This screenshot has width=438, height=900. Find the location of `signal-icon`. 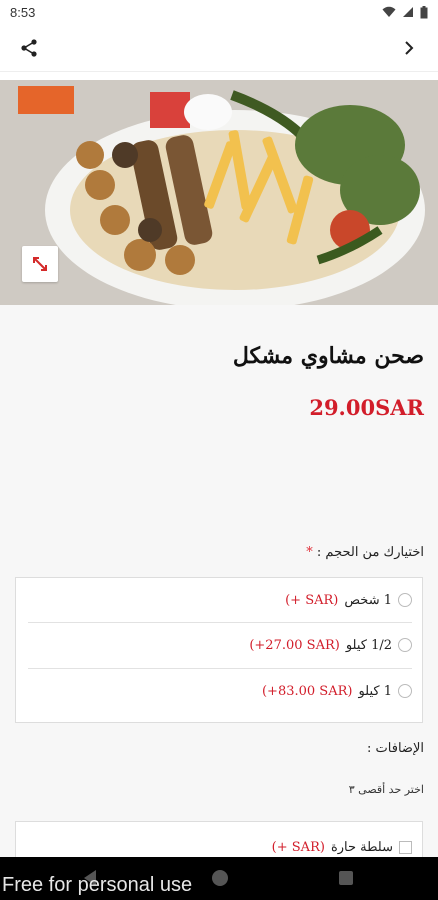

signal-icon is located at coordinates (408, 12).